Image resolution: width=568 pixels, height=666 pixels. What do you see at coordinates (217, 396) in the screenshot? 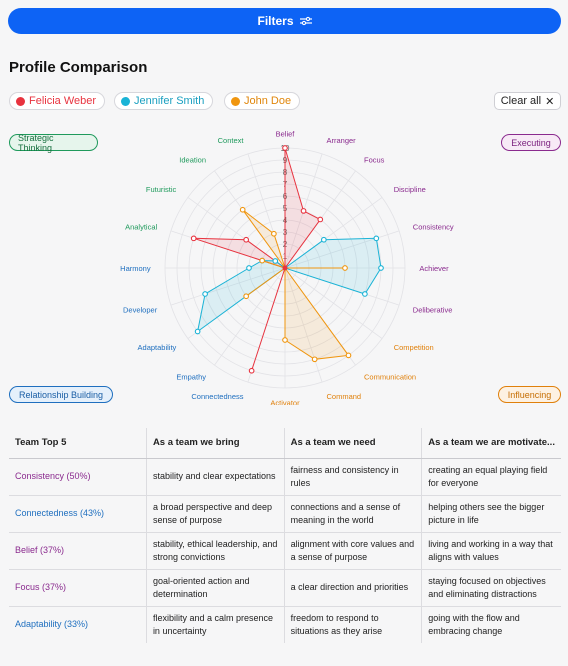
I see `axis-label: Connectedness` at bounding box center [217, 396].